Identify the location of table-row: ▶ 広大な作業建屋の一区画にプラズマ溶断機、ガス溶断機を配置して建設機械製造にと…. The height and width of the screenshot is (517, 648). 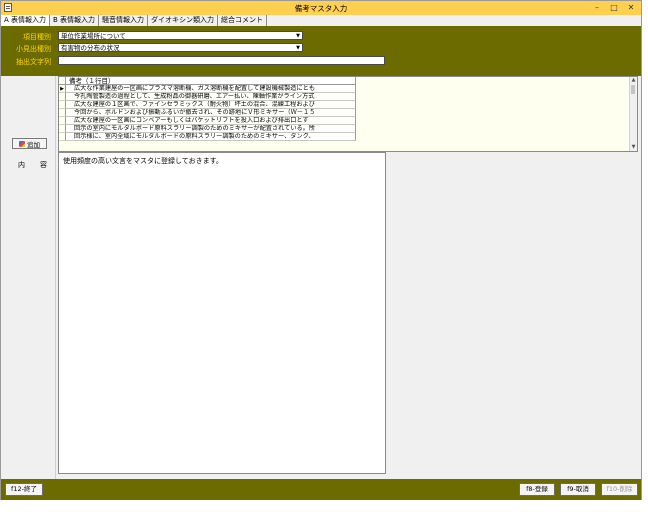
(344, 89).